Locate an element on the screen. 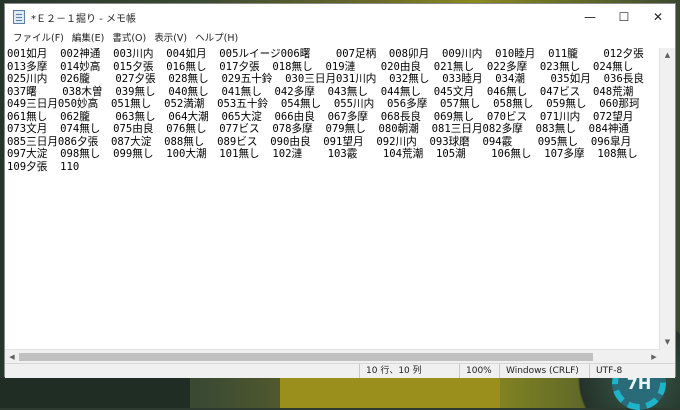 Image resolution: width=680 pixels, height=410 pixels. editor-line: 109夕張 110 is located at coordinates (43, 166).